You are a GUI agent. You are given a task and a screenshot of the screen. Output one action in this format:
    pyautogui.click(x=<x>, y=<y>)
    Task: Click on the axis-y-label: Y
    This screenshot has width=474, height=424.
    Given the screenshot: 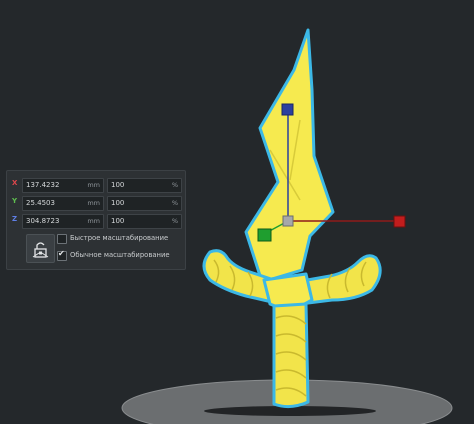 What is the action you would take?
    pyautogui.click(x=15, y=201)
    